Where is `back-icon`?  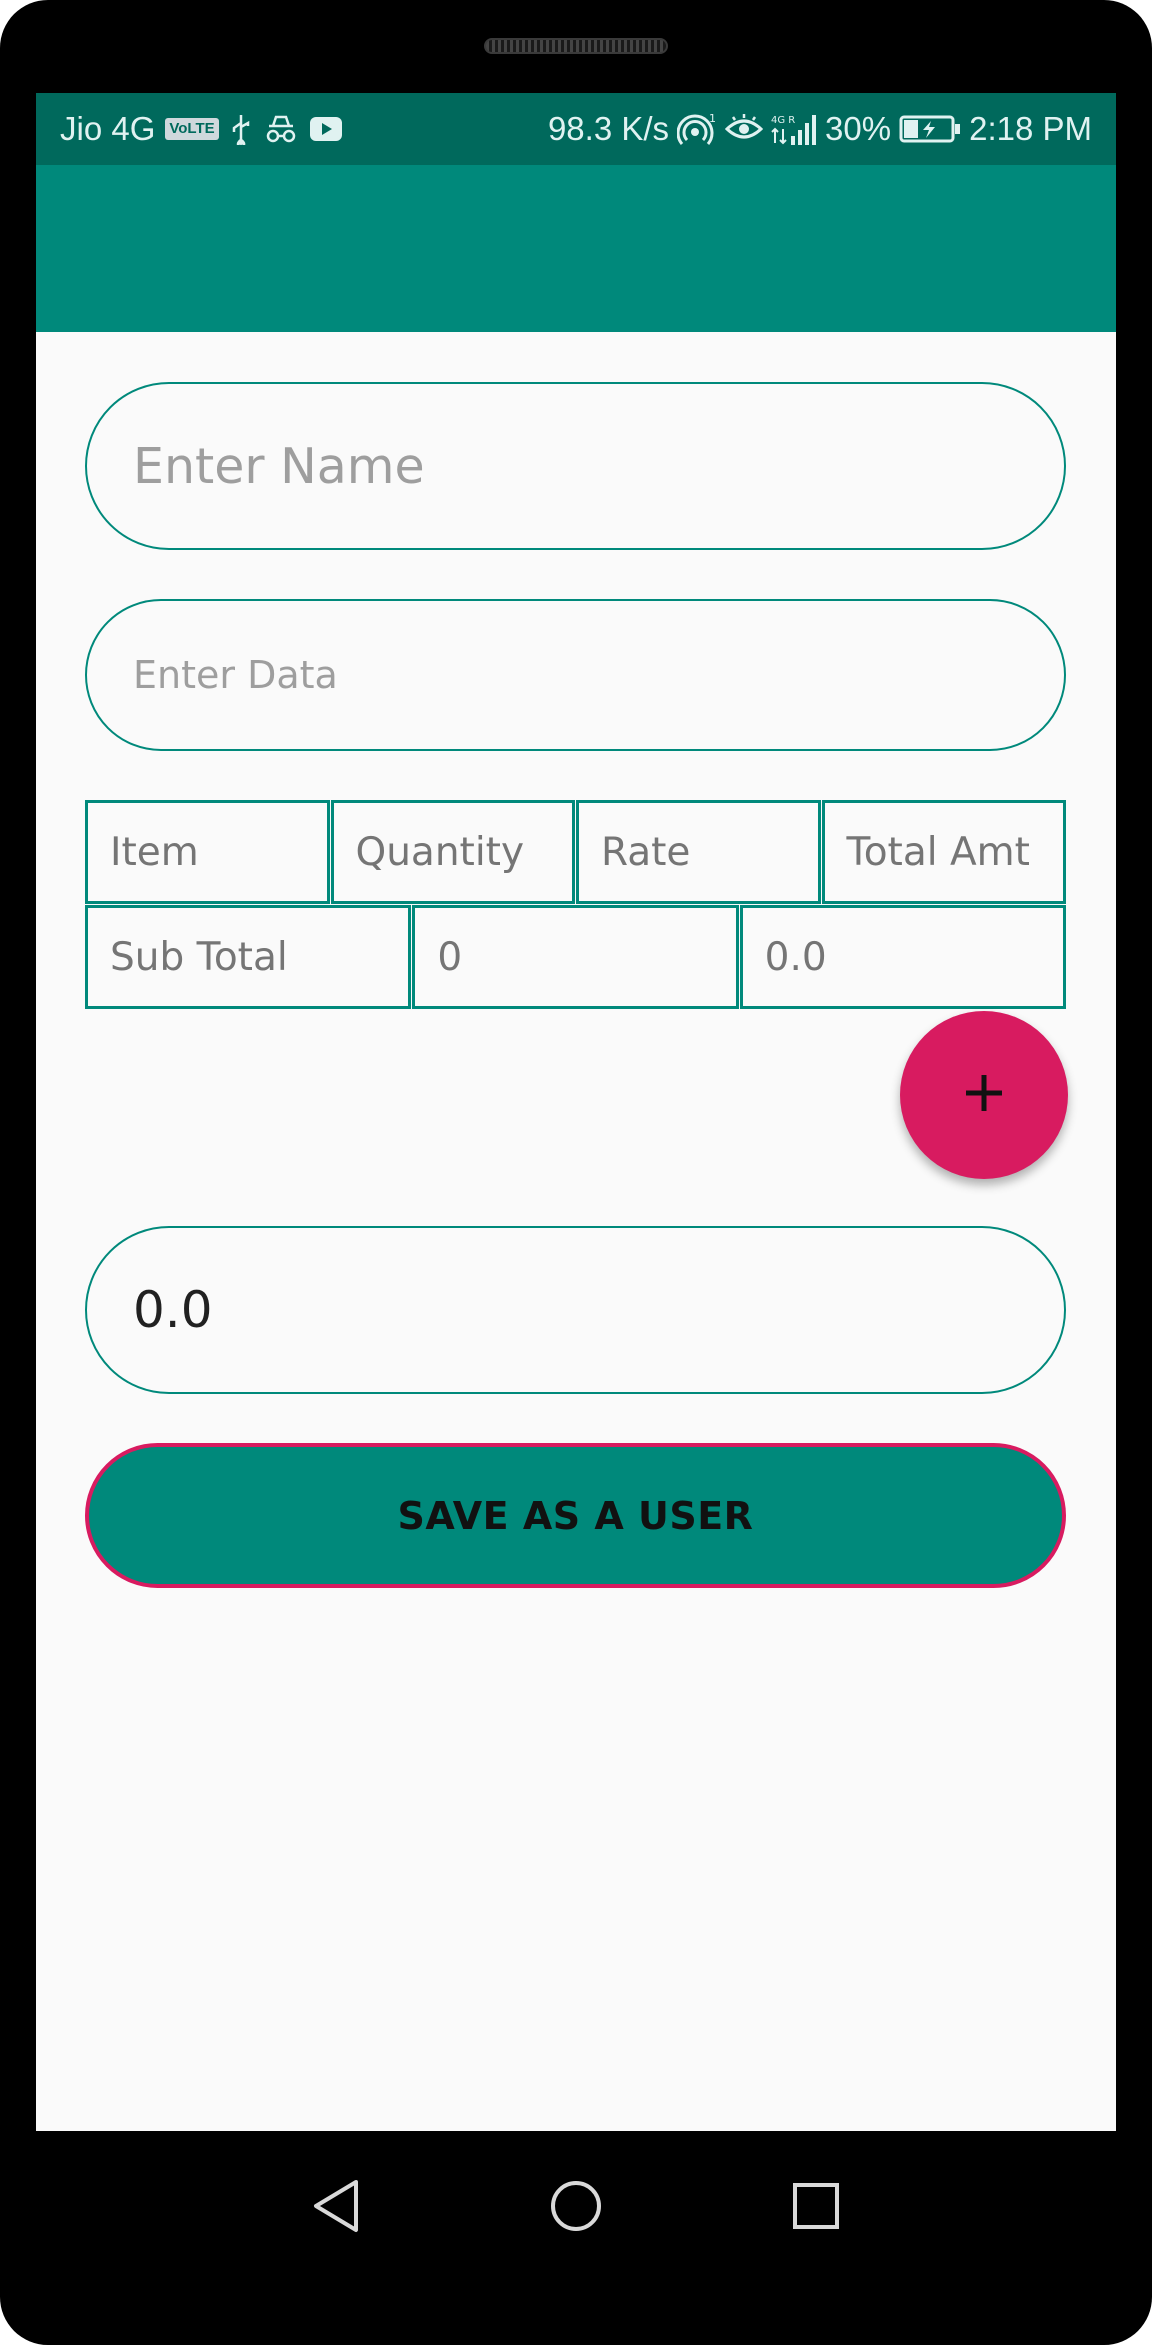
back-icon is located at coordinates (335, 2206).